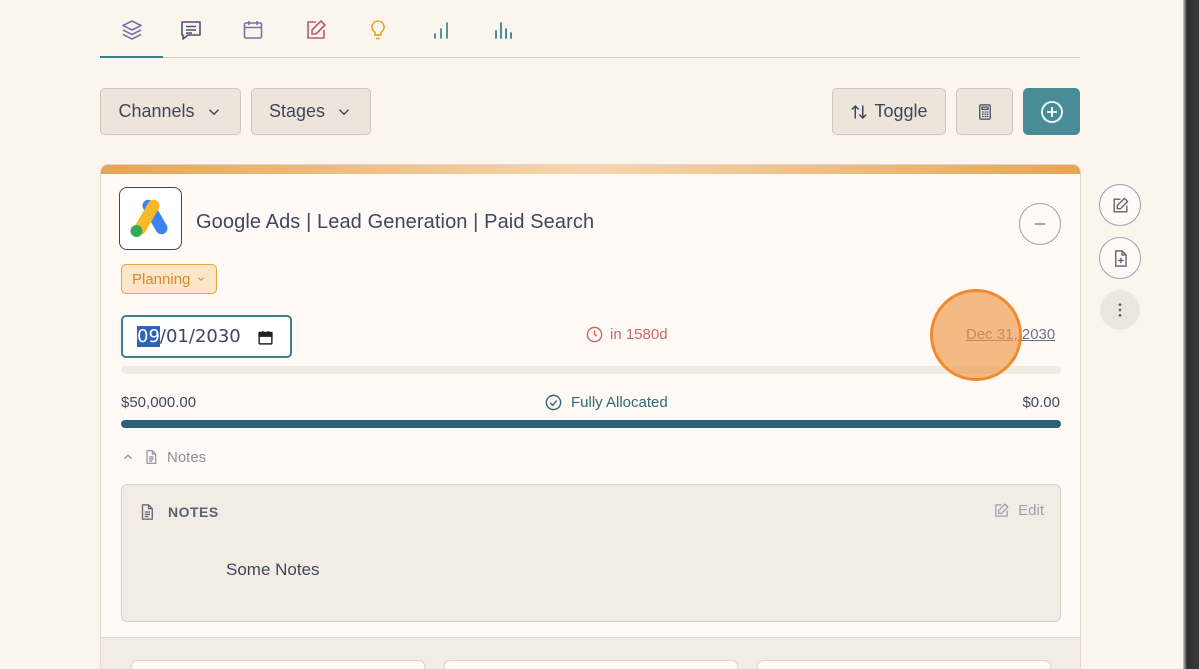 The height and width of the screenshot is (669, 1199). Describe the element at coordinates (1191, 334) in the screenshot. I see `window-edge` at that location.